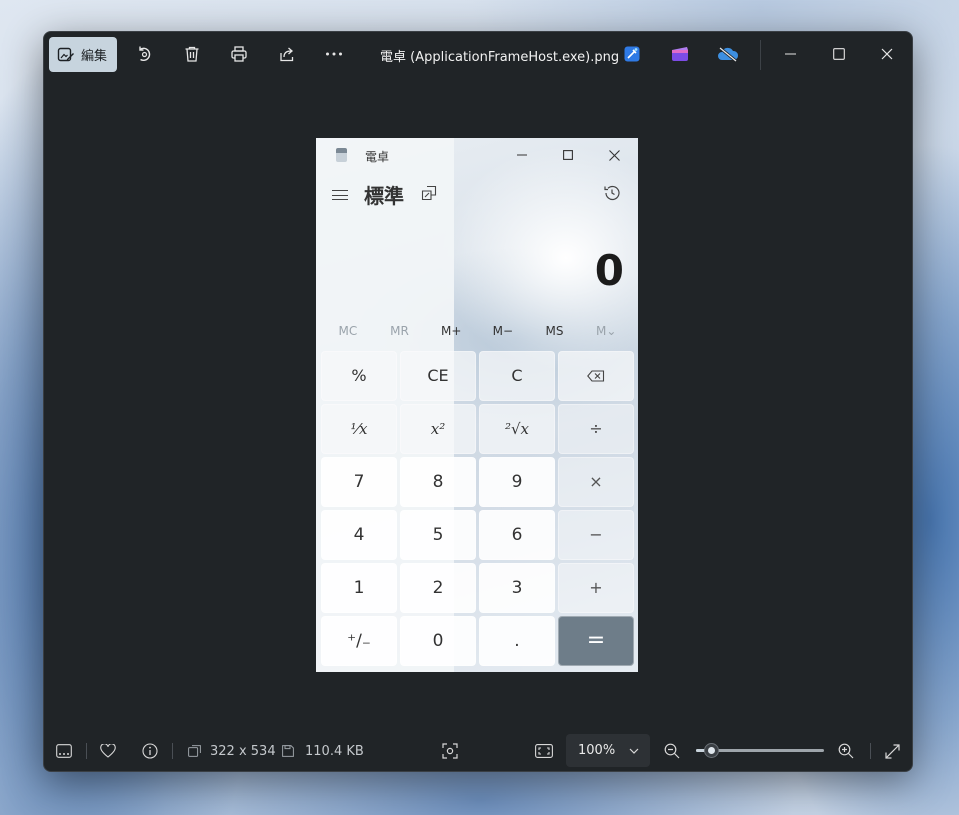 The width and height of the screenshot is (959, 815). I want to click on calculator-window-title: 電卓, so click(377, 157).